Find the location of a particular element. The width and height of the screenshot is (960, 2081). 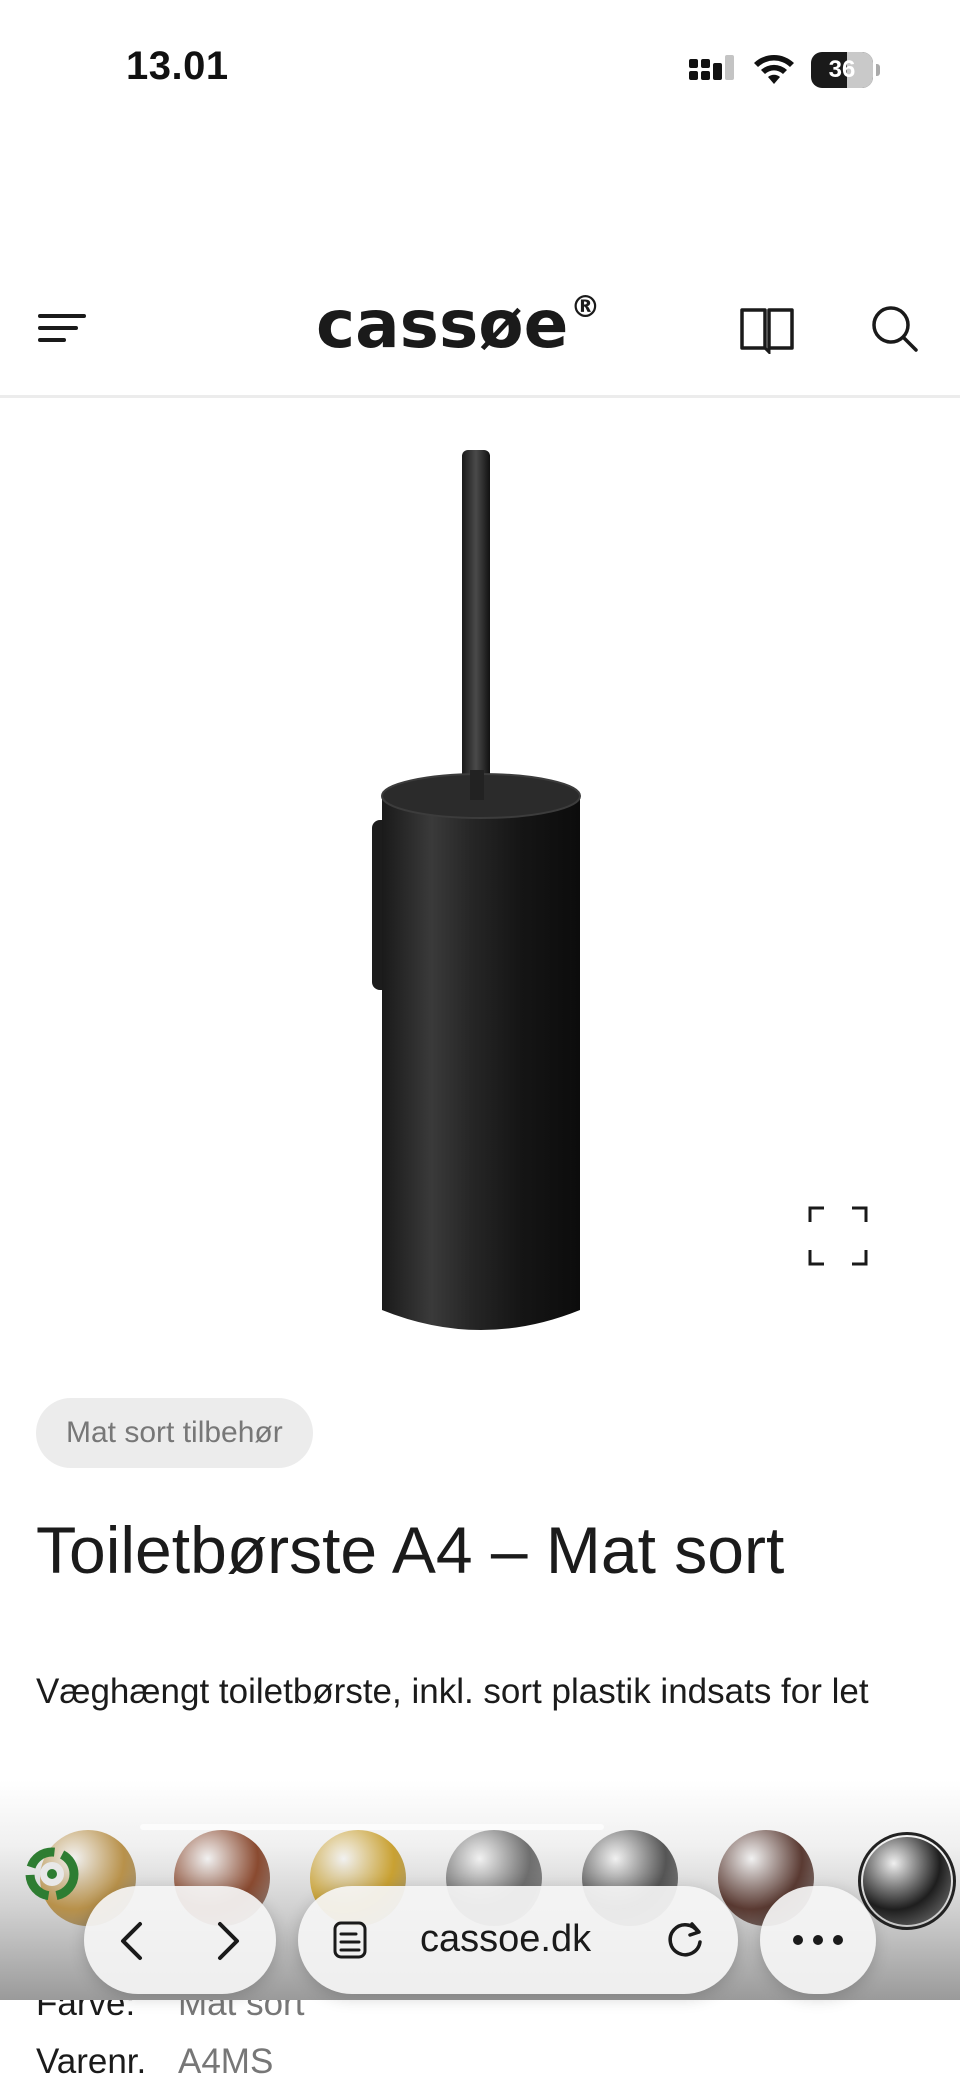

more-button is located at coordinates (818, 1940).